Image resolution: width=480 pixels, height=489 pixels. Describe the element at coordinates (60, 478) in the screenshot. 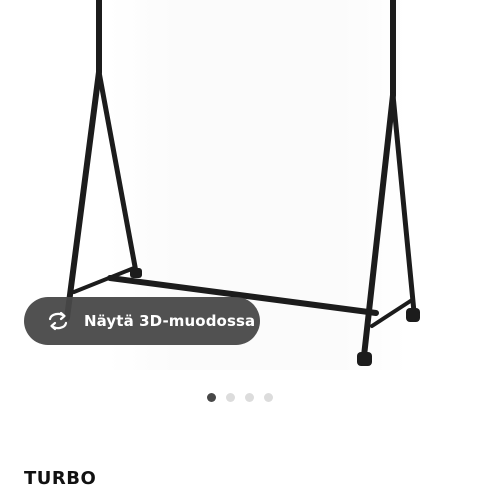

I see `product-name: TURBO` at that location.